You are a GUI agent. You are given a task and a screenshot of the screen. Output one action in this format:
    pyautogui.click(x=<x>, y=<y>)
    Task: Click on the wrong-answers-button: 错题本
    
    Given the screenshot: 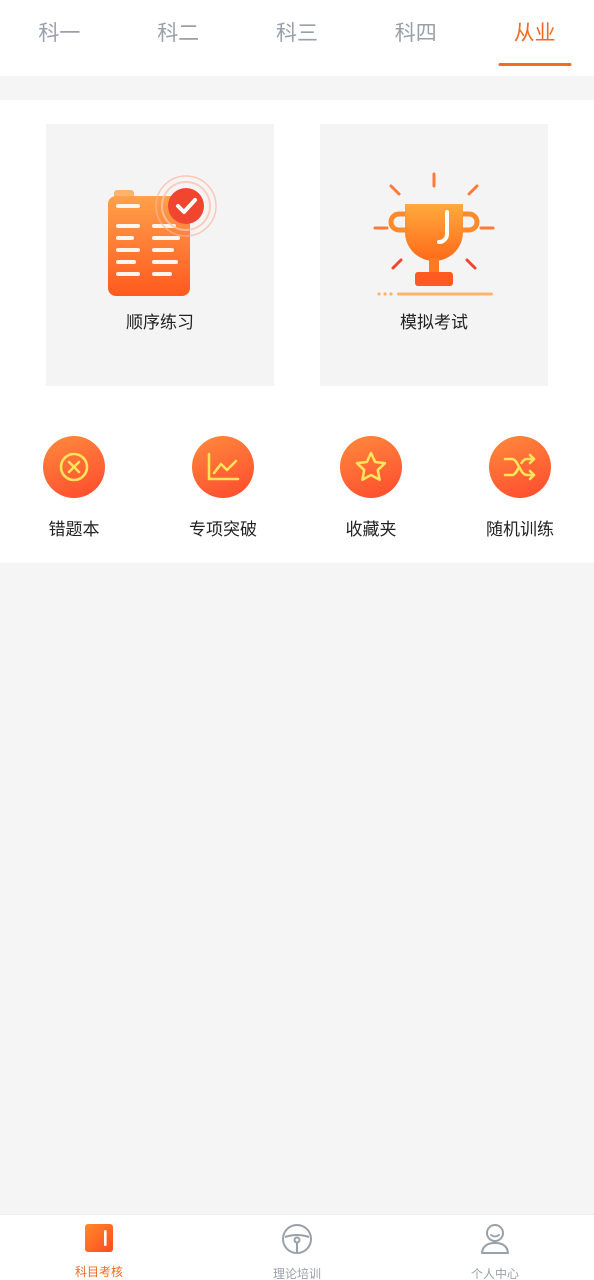 What is the action you would take?
    pyautogui.click(x=74, y=488)
    